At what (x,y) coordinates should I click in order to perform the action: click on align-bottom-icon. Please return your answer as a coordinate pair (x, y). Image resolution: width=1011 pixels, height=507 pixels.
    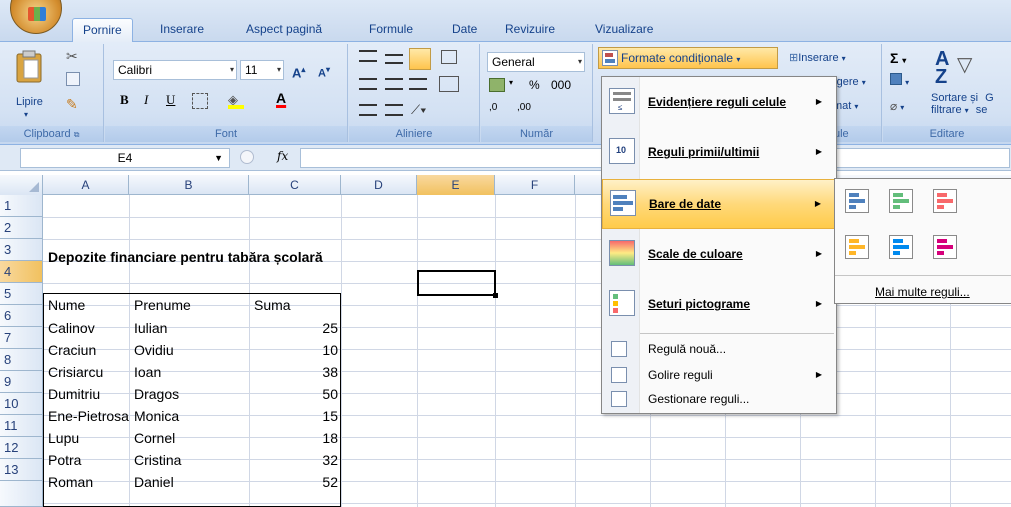
    Looking at the image, I should click on (420, 59).